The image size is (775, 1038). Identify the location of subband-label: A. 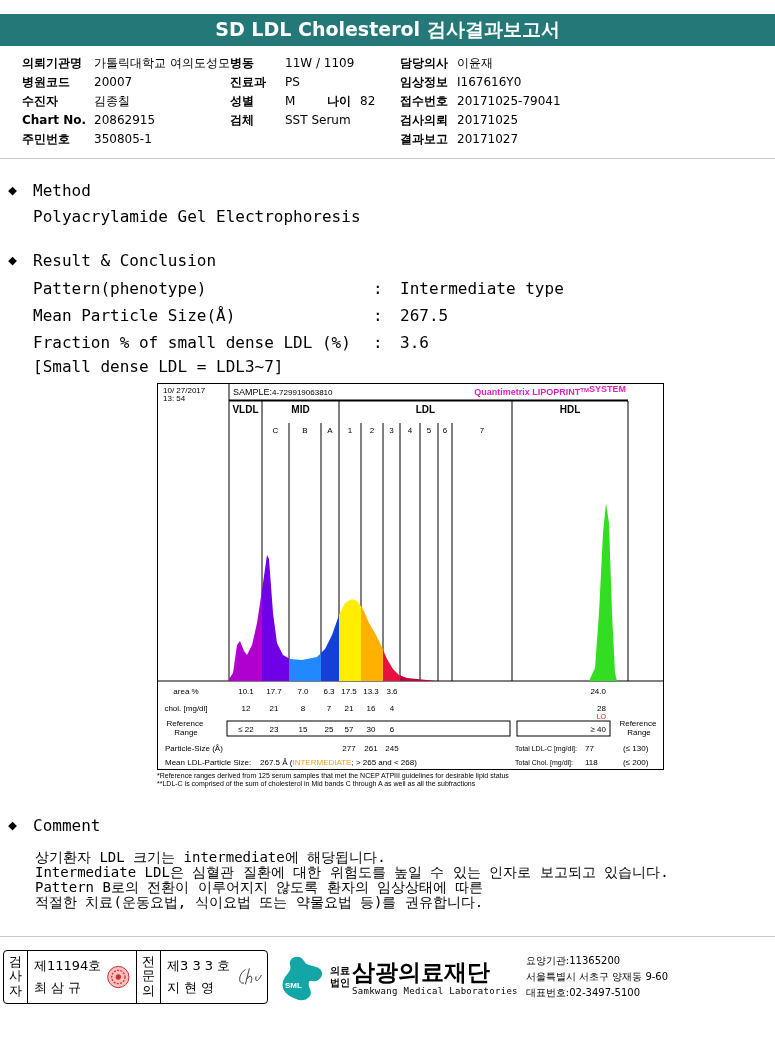
(330, 430).